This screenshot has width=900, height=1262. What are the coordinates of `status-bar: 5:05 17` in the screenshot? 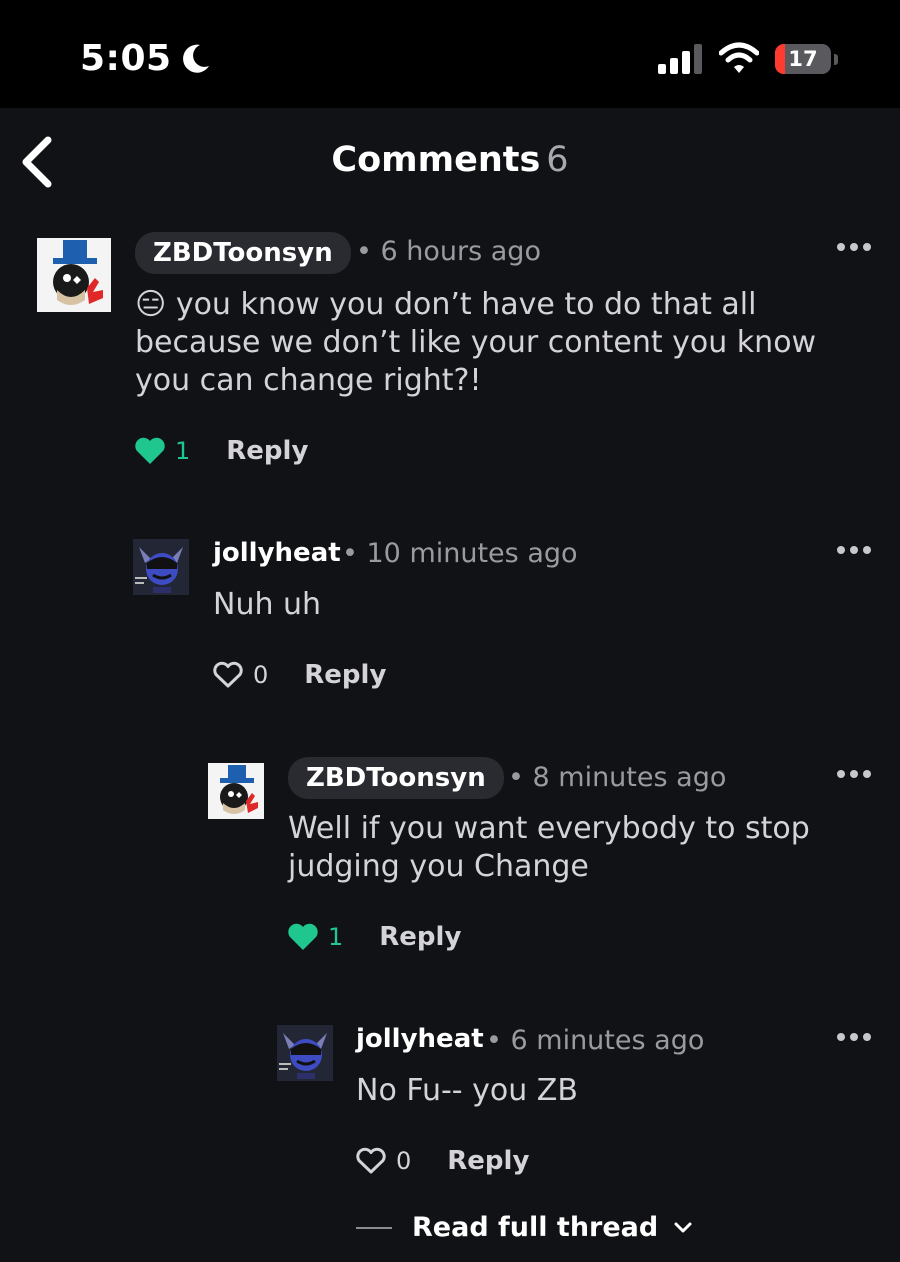 It's located at (450, 54).